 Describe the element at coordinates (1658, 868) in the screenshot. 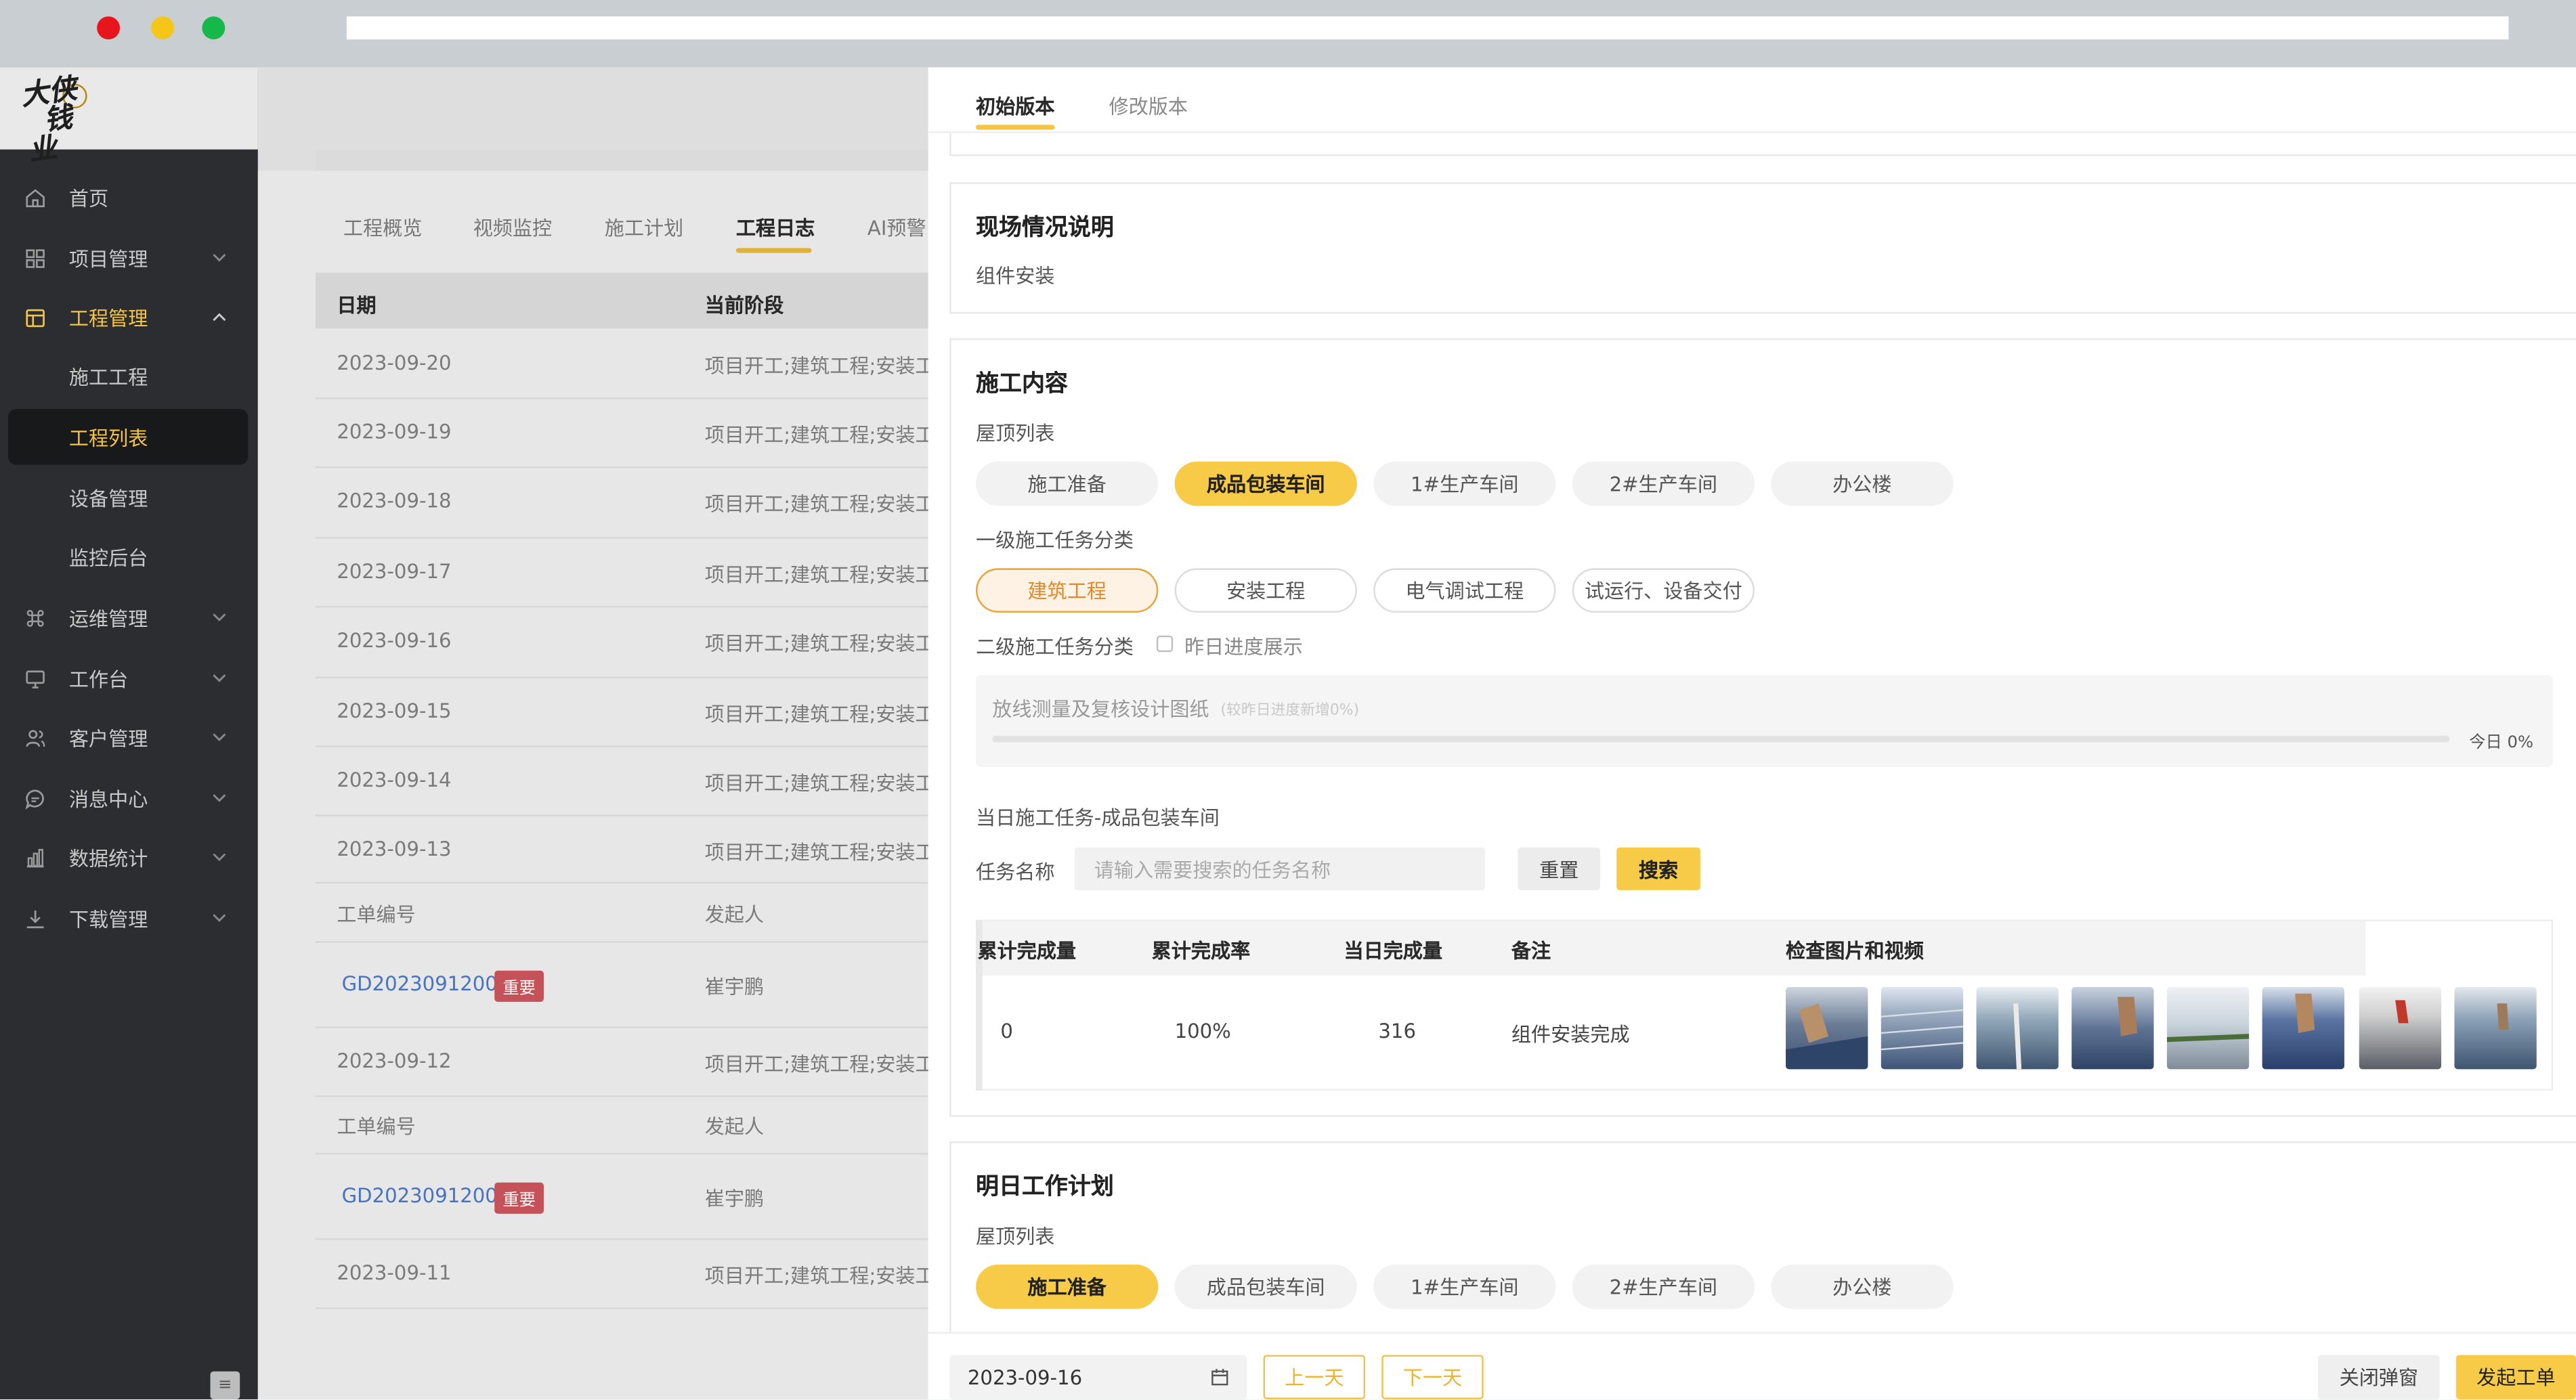

I see `search-button: 搜索` at that location.